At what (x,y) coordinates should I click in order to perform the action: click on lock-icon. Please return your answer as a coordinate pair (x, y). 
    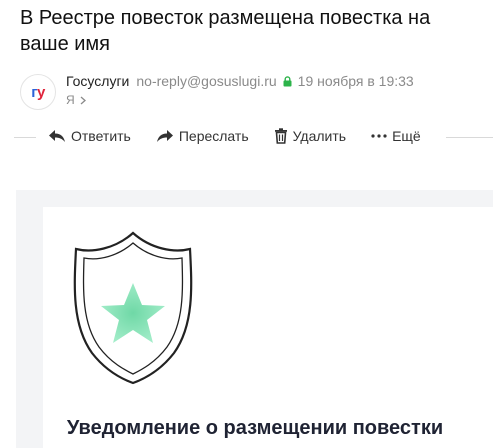
    Looking at the image, I should click on (287, 81).